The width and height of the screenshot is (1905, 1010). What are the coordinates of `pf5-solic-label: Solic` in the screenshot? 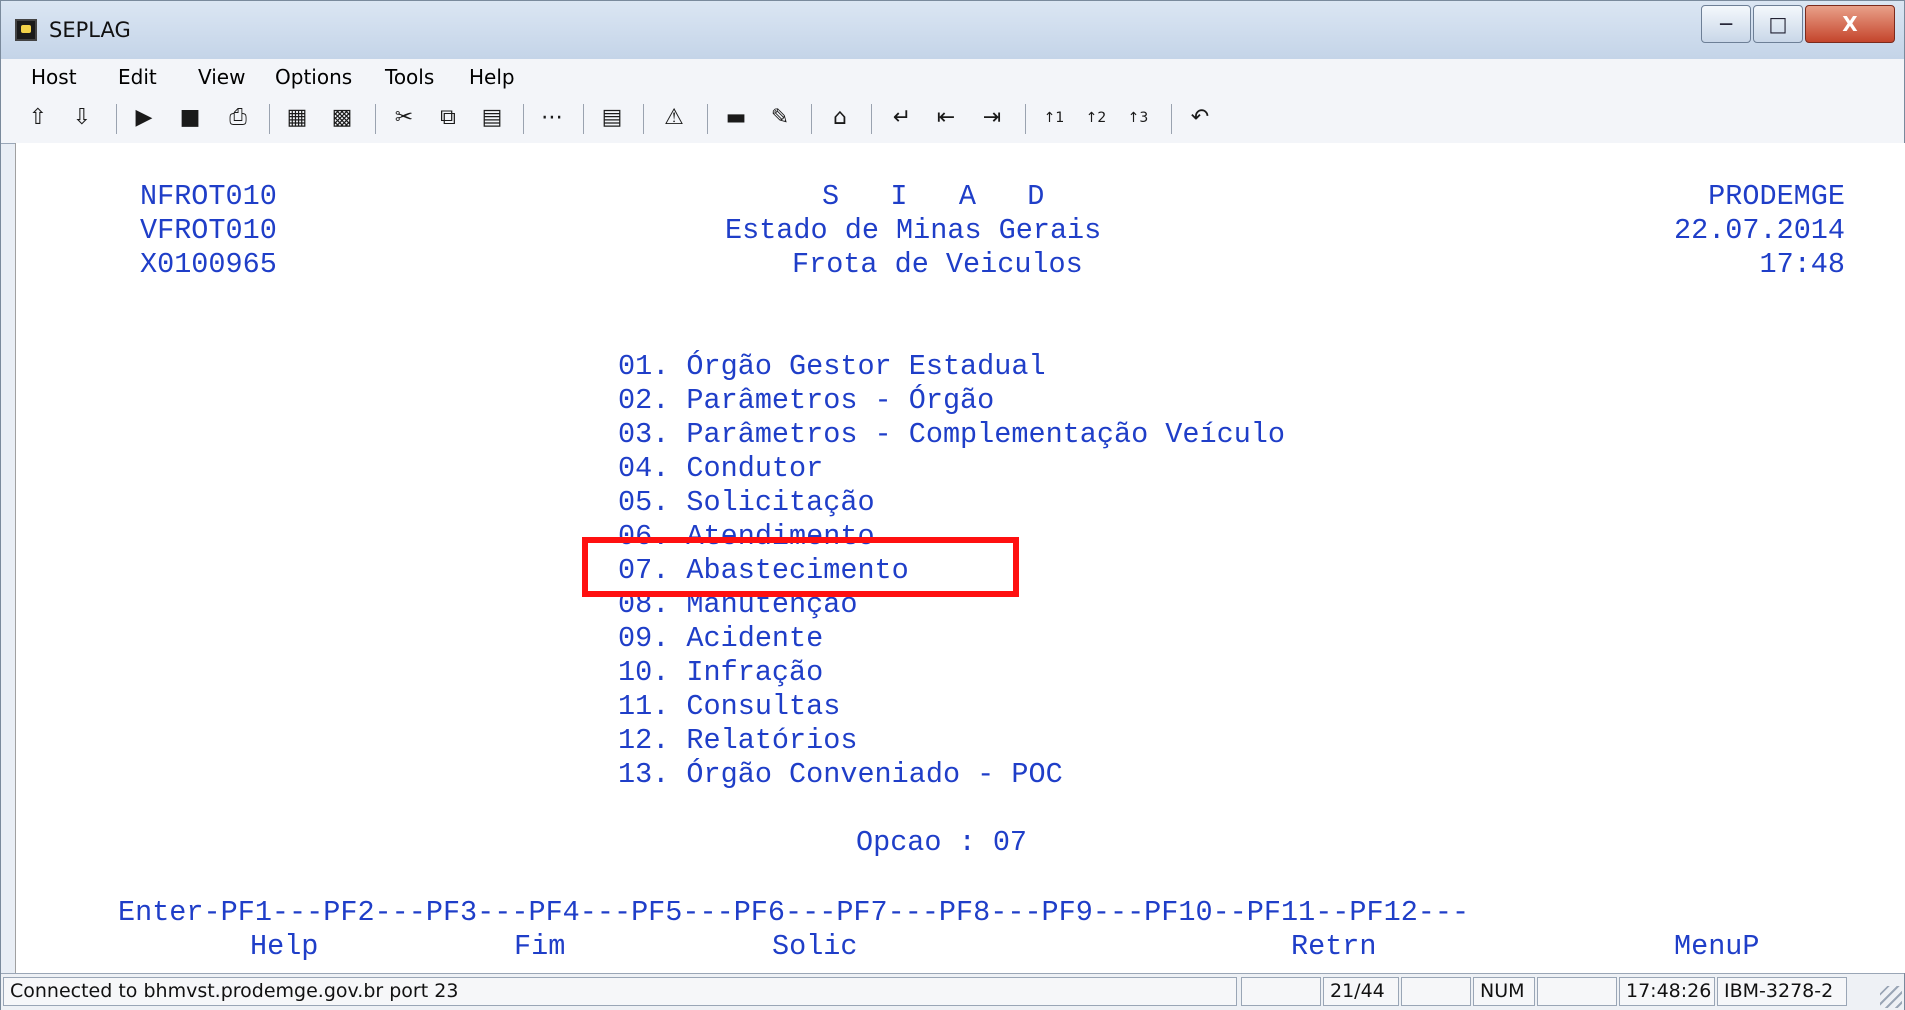 It's located at (815, 946).